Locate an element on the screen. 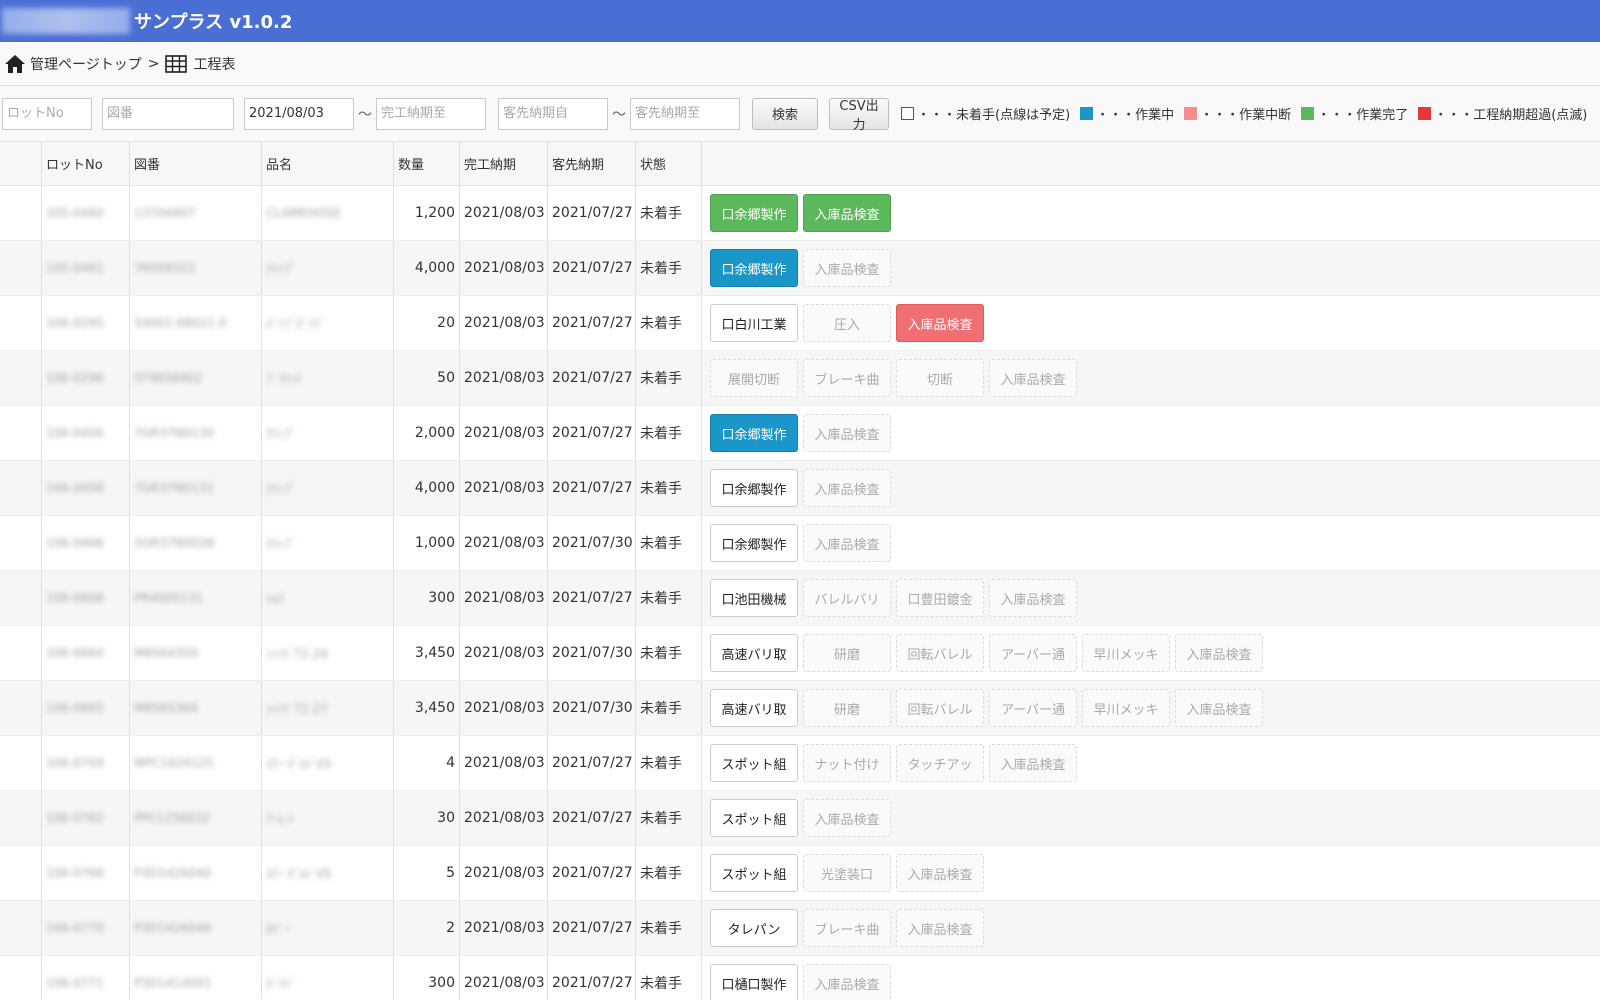  process-button: バレルバリ is located at coordinates (847, 598).